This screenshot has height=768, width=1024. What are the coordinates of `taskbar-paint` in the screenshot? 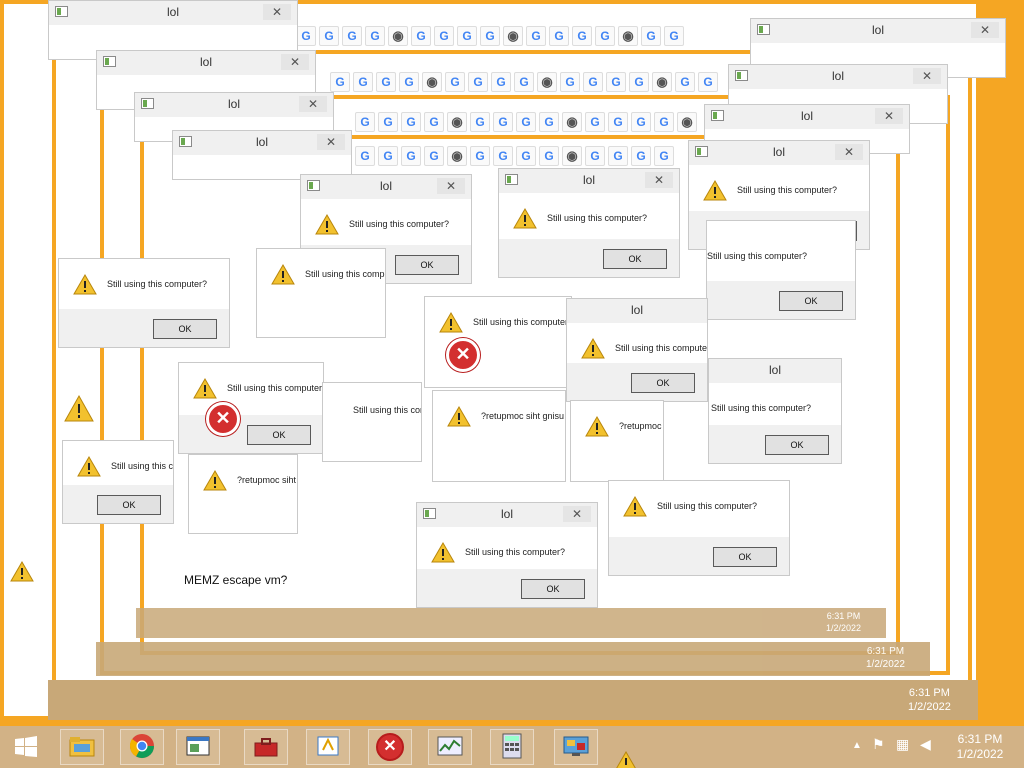 It's located at (328, 747).